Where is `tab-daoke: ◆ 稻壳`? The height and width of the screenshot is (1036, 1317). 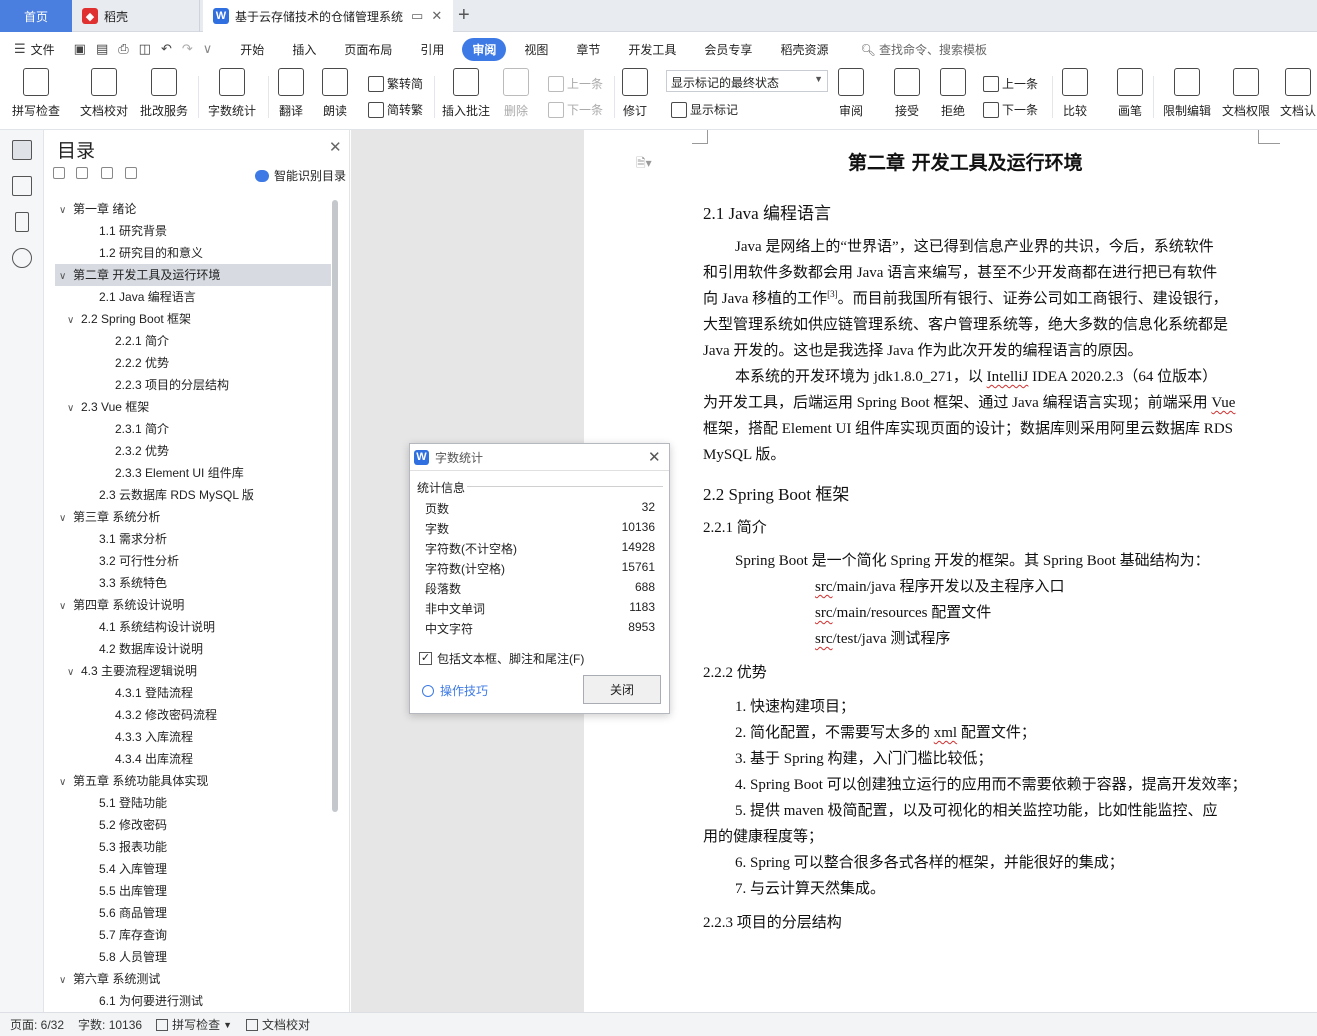
tab-daoke: ◆ 稻壳 is located at coordinates (136, 16).